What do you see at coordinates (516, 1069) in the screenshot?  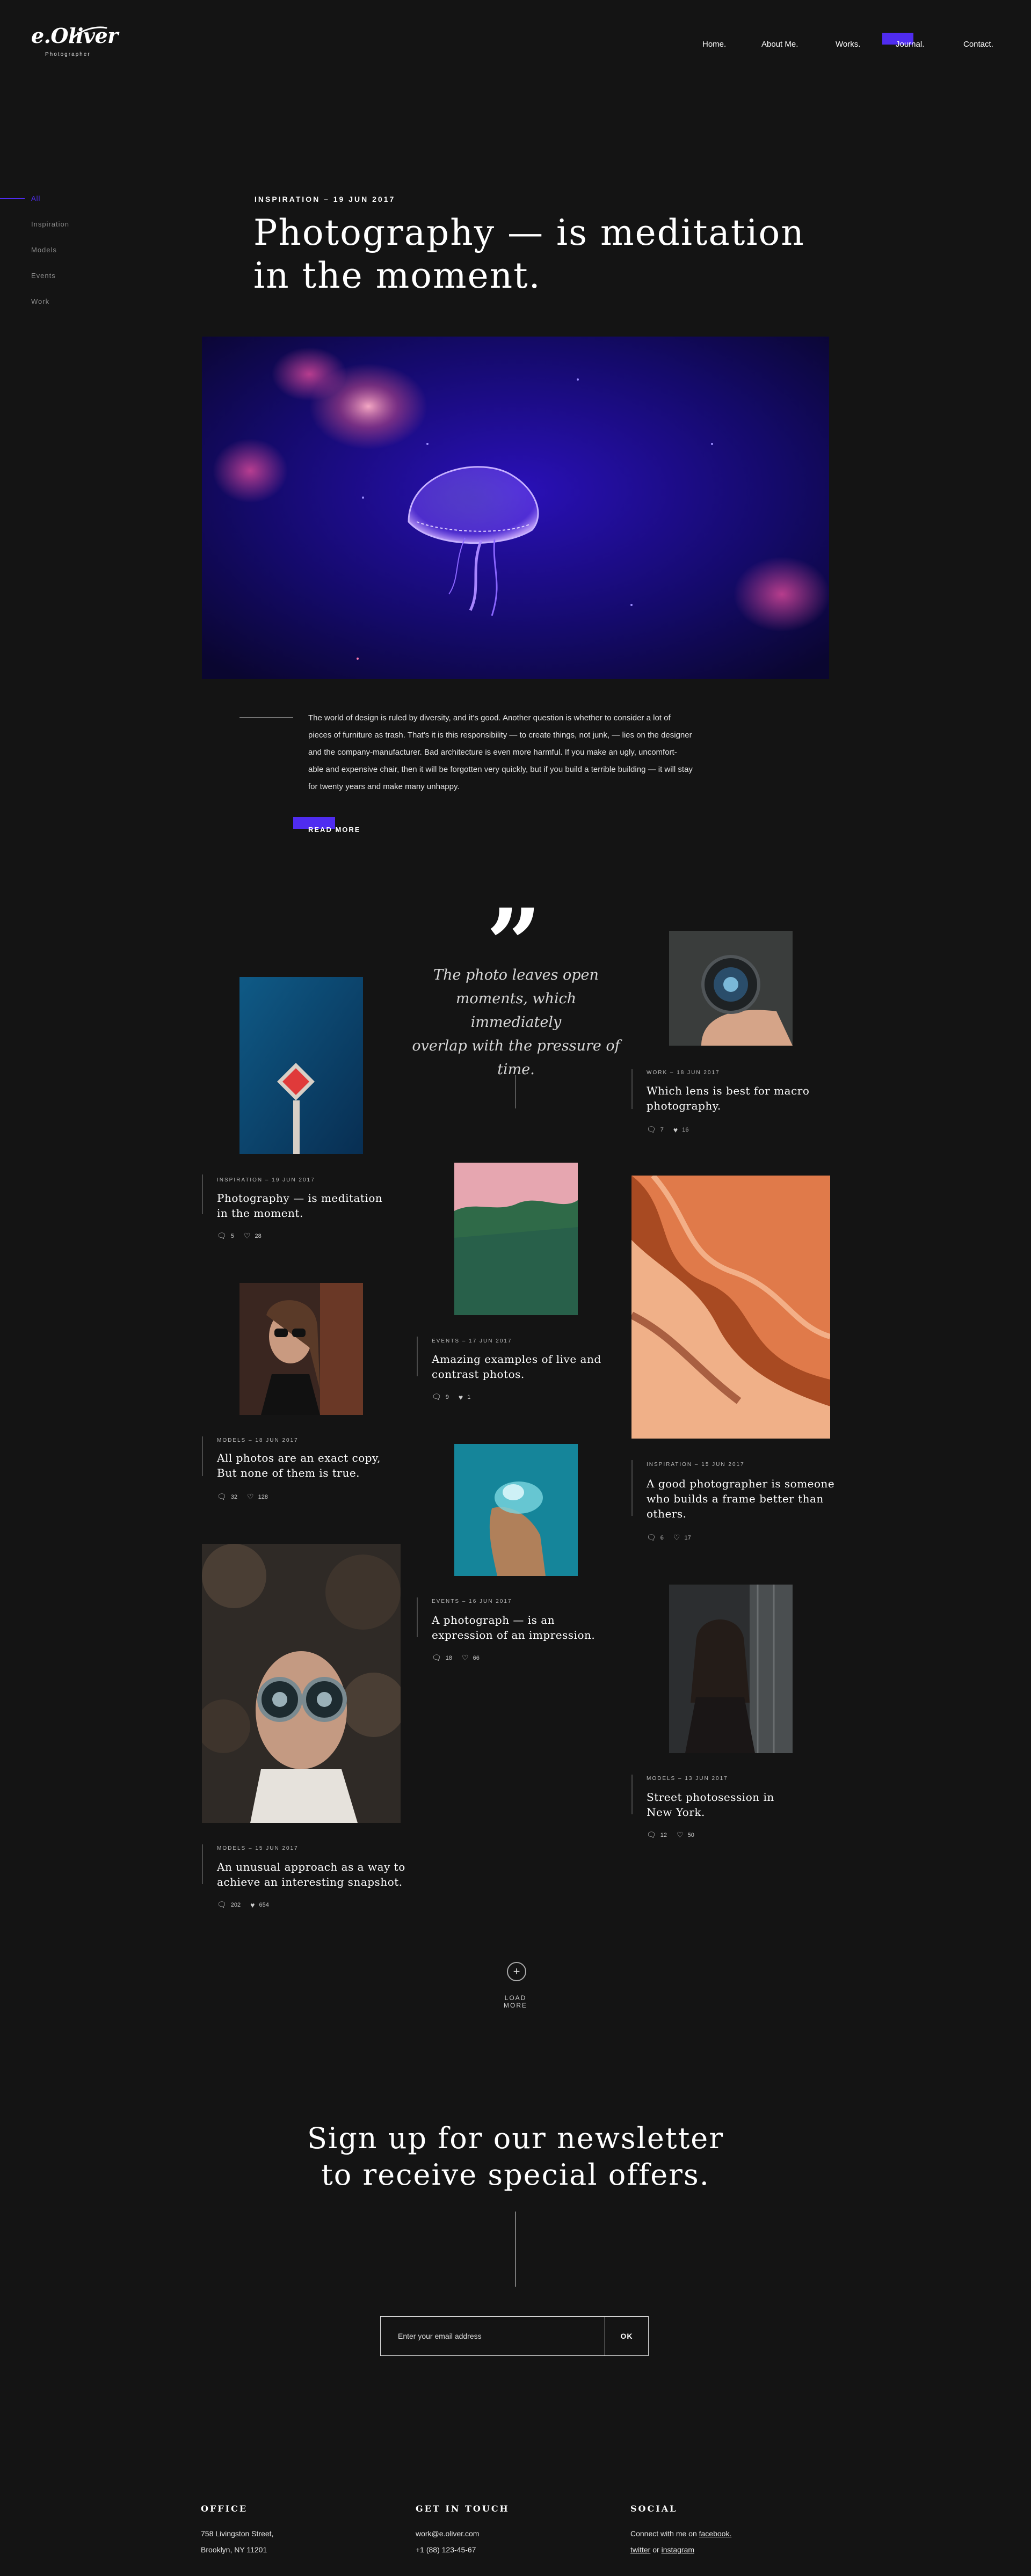 I see `quote-line: time.` at bounding box center [516, 1069].